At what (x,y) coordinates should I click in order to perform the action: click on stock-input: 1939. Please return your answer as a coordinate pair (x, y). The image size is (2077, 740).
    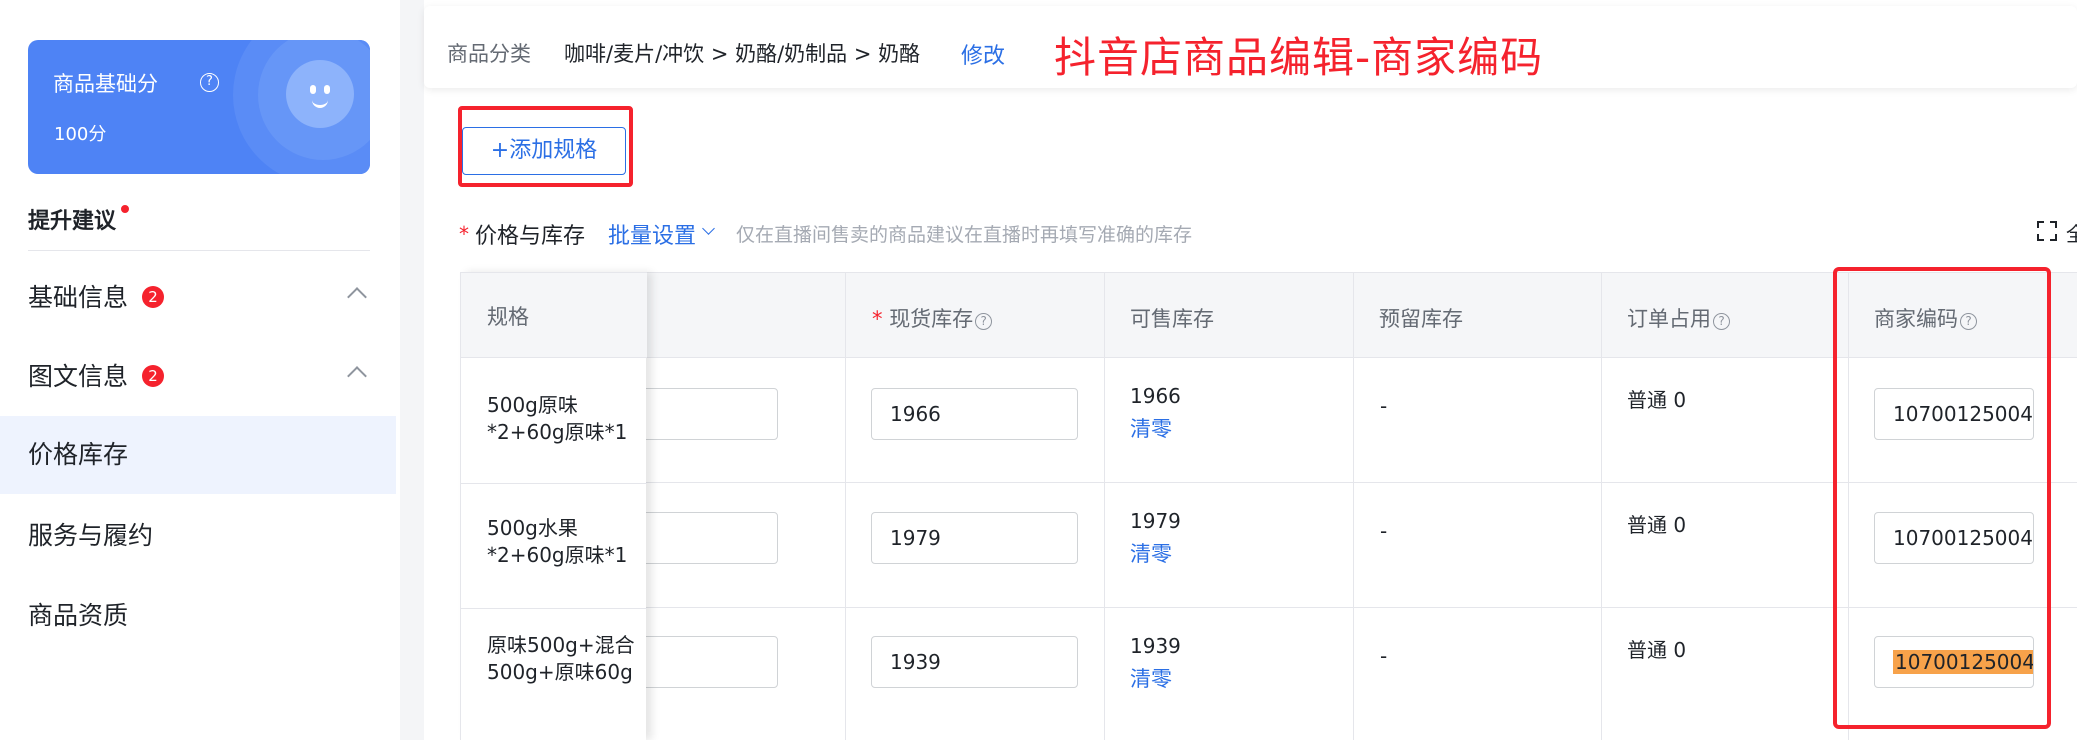
    Looking at the image, I should click on (974, 662).